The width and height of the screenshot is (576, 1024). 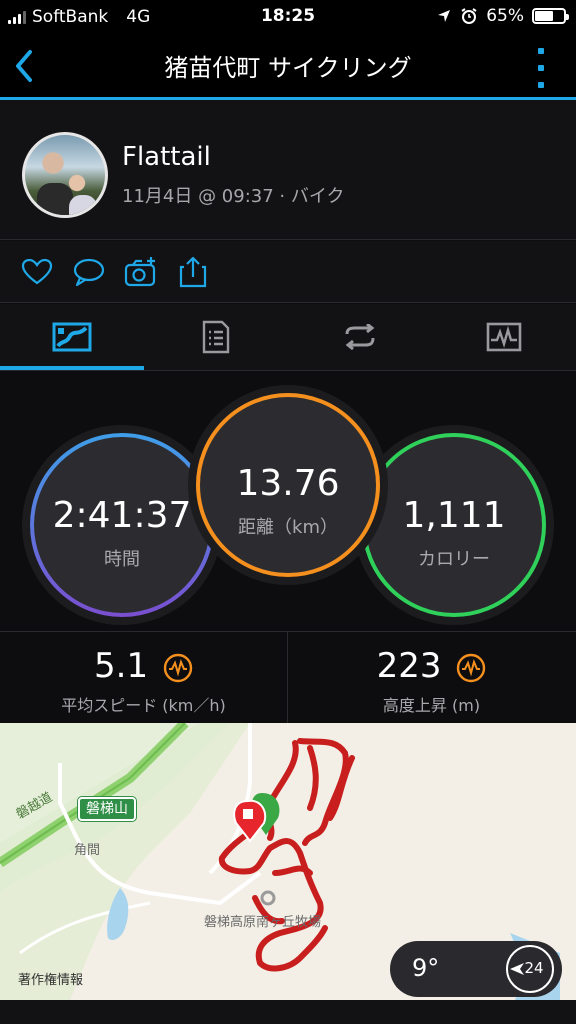 What do you see at coordinates (50, 978) in the screenshot?
I see `map-credit-link: 著作権情報` at bounding box center [50, 978].